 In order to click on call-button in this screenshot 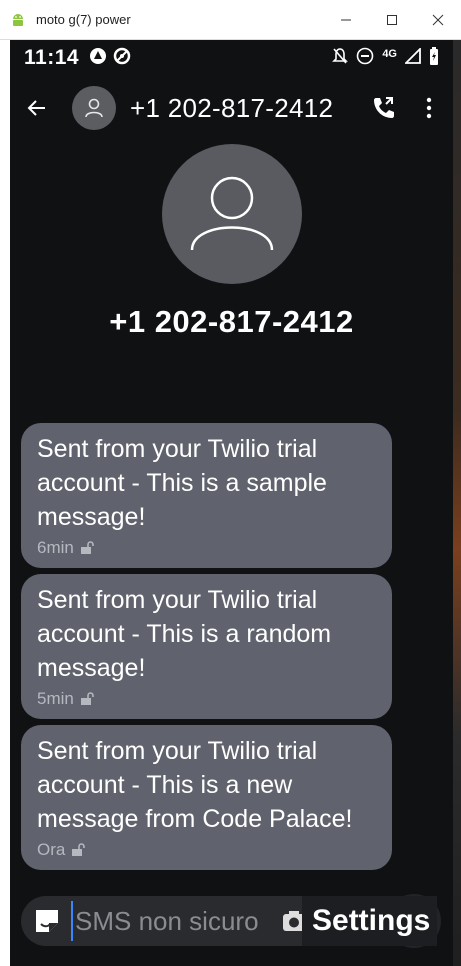, I will do `click(384, 108)`.